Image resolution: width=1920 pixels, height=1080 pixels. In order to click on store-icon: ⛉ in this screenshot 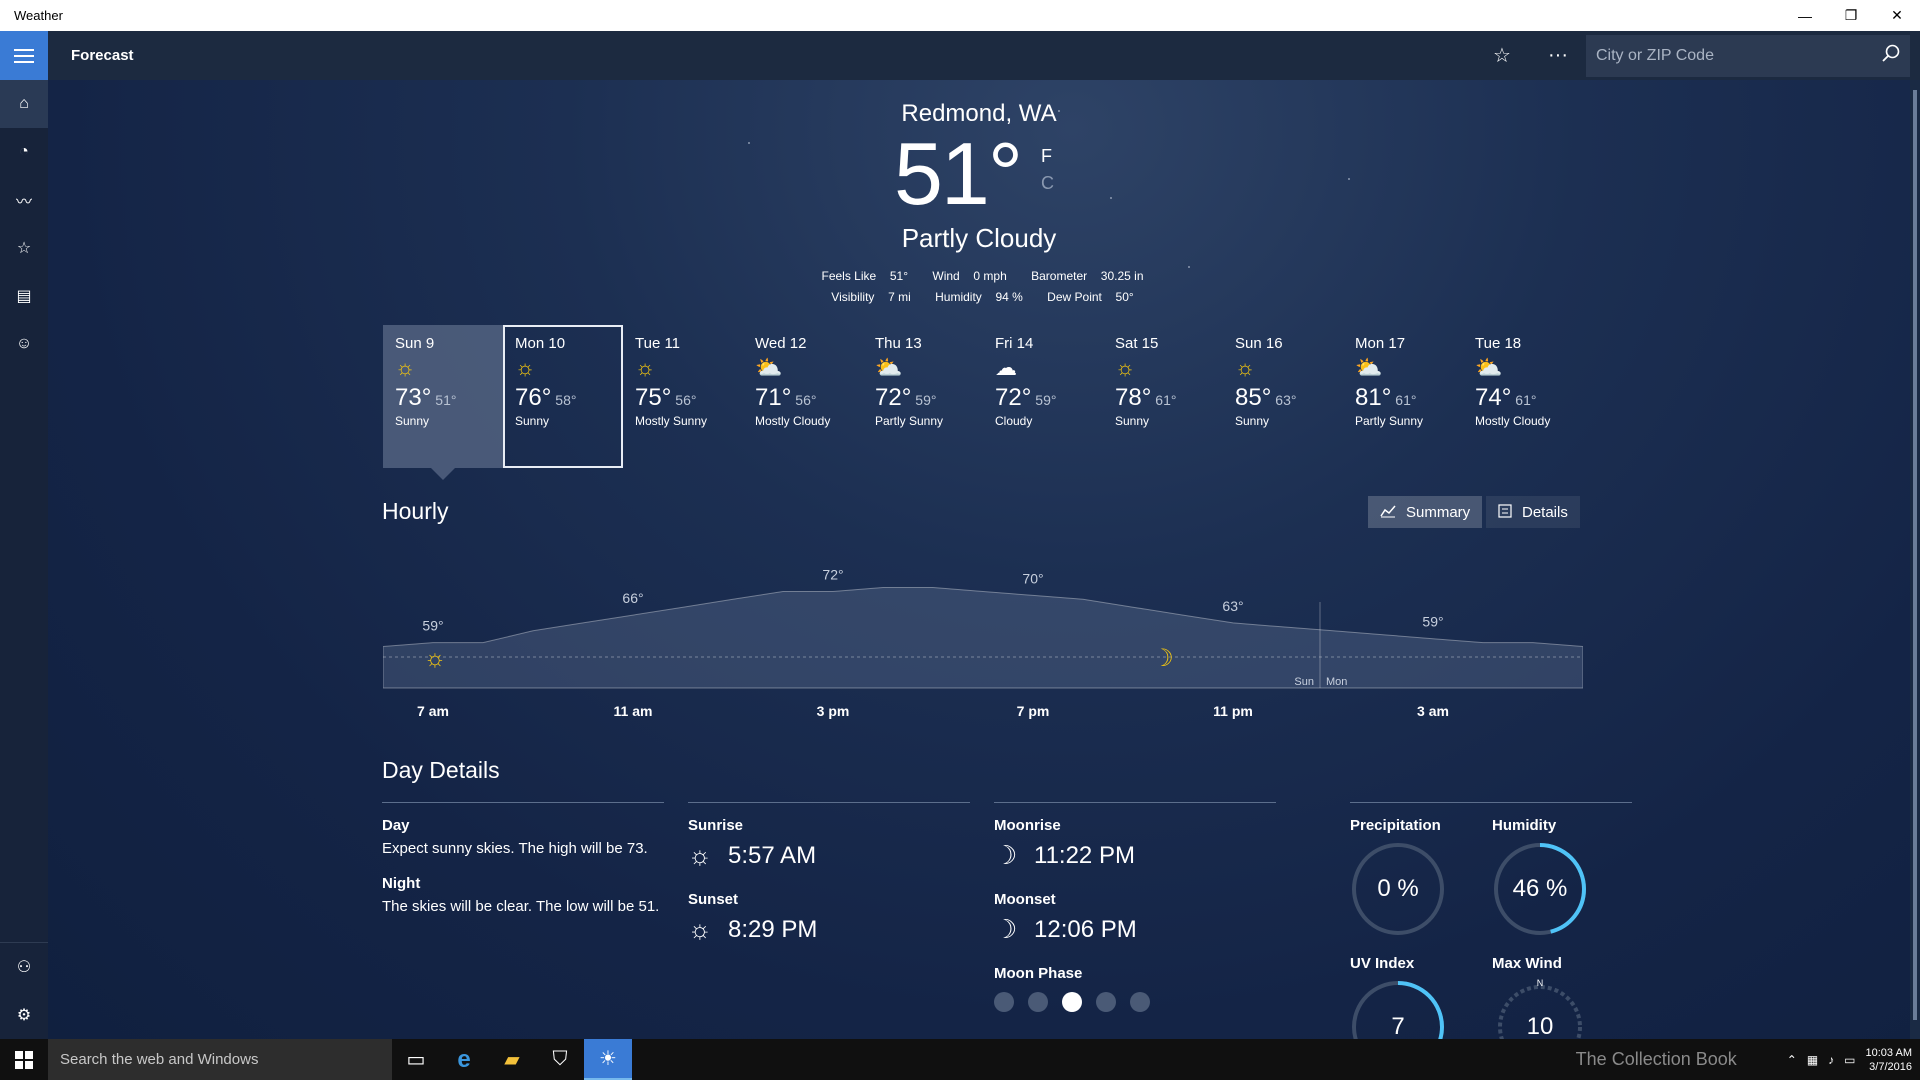, I will do `click(560, 1059)`.